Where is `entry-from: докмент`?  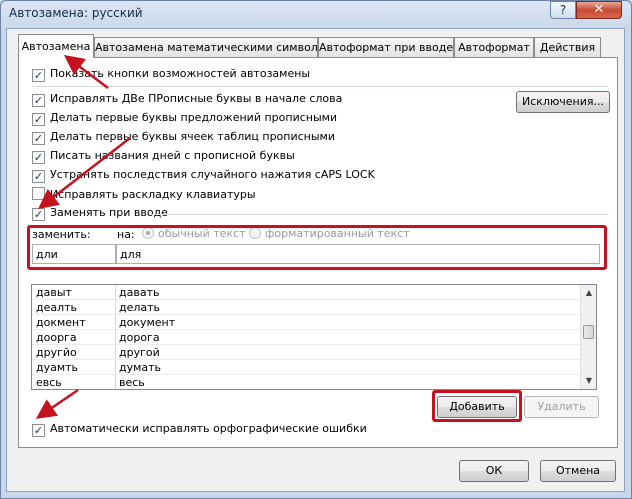
entry-from: докмент is located at coordinates (61, 322).